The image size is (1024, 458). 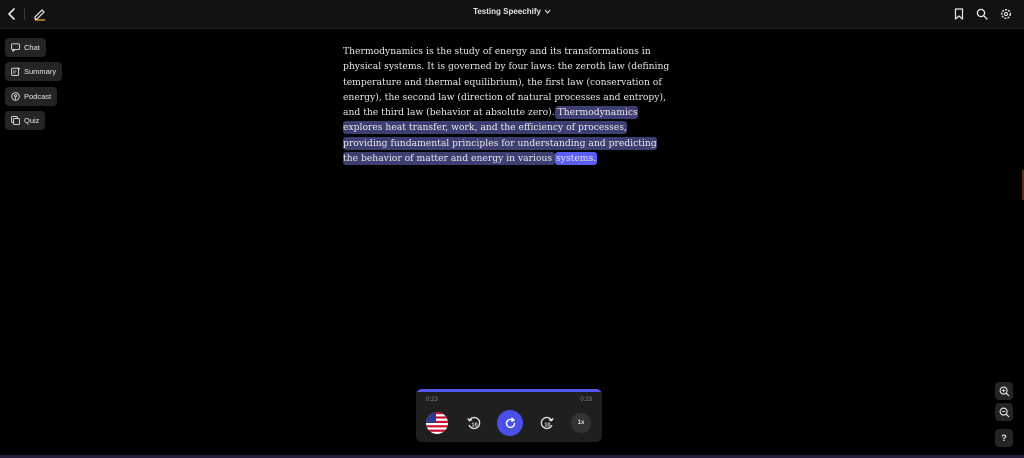 What do you see at coordinates (32, 47) in the screenshot?
I see `sidebar-item-label: Chat` at bounding box center [32, 47].